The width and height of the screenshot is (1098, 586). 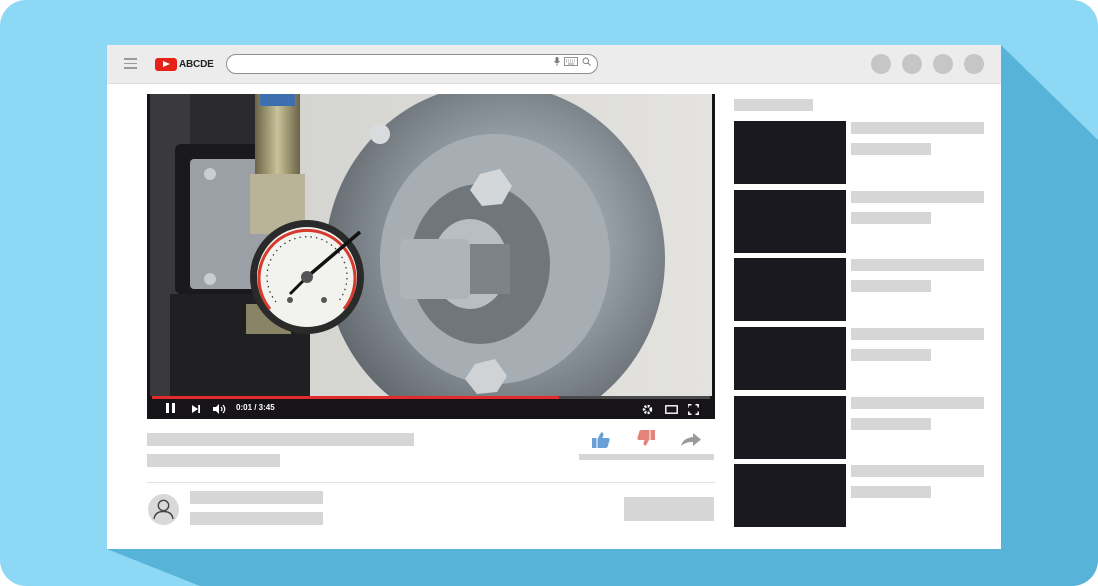 What do you see at coordinates (669, 509) in the screenshot?
I see `subscribe-button` at bounding box center [669, 509].